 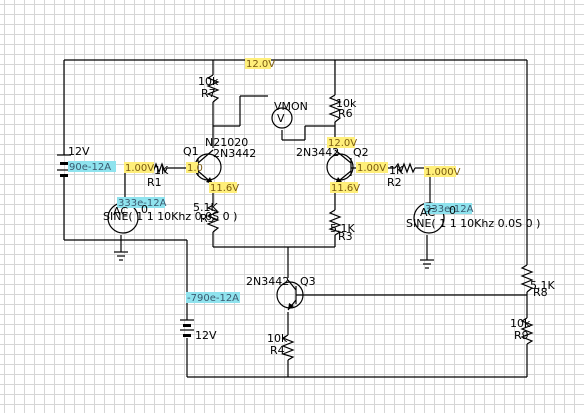 I want to click on r8-name: R8, so click(x=540, y=292).